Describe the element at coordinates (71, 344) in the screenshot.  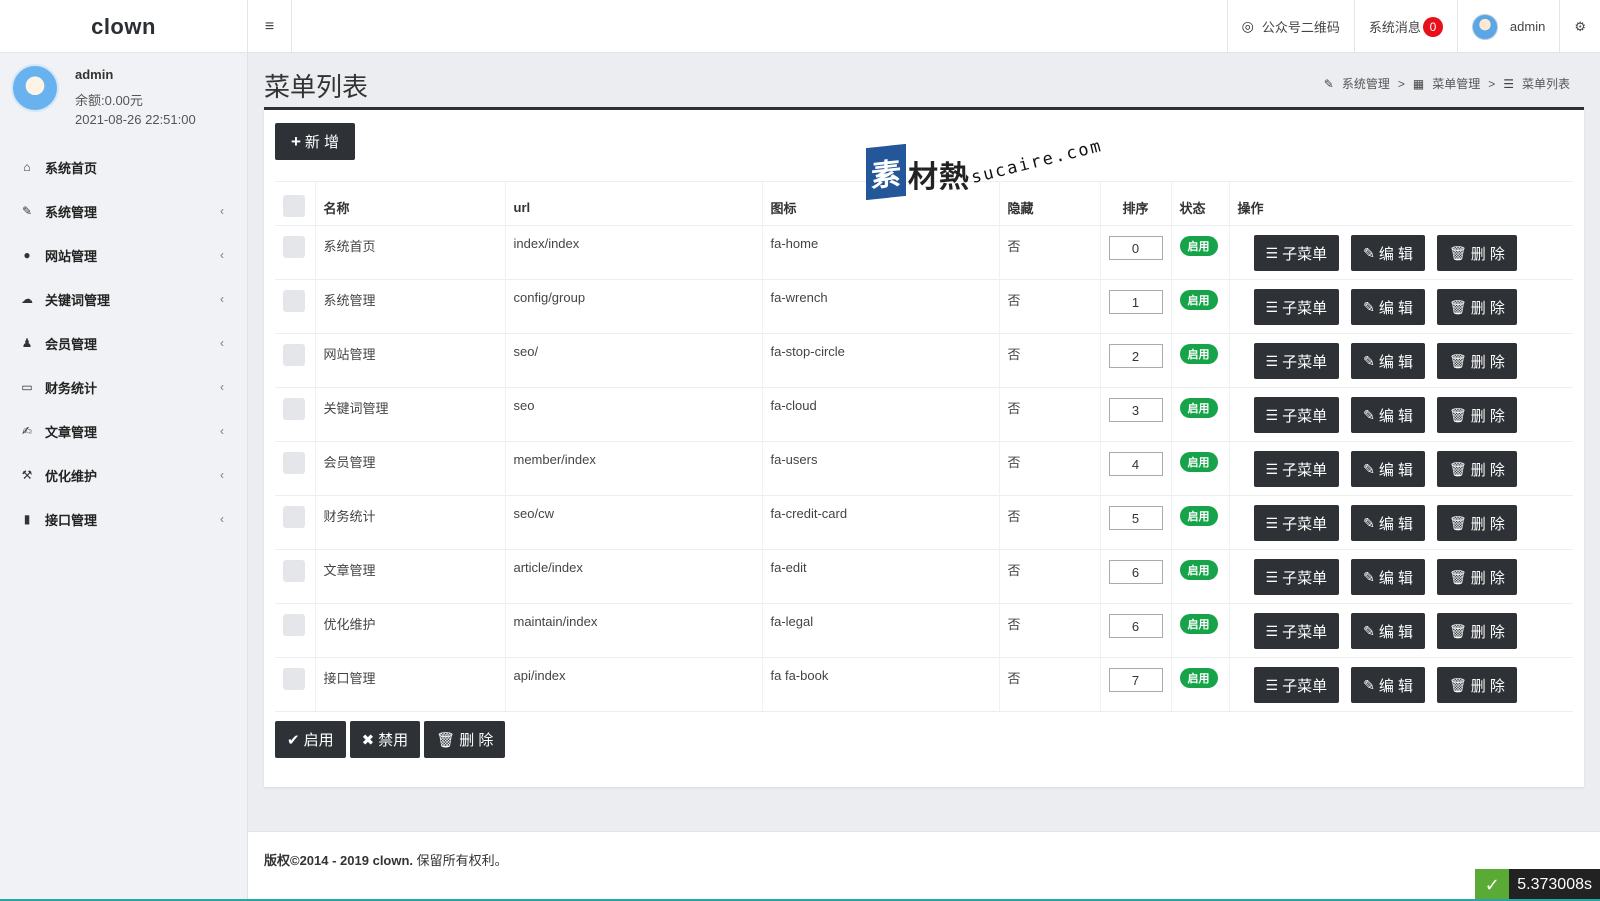
I see `sidebar-item-label: 会员管理` at that location.